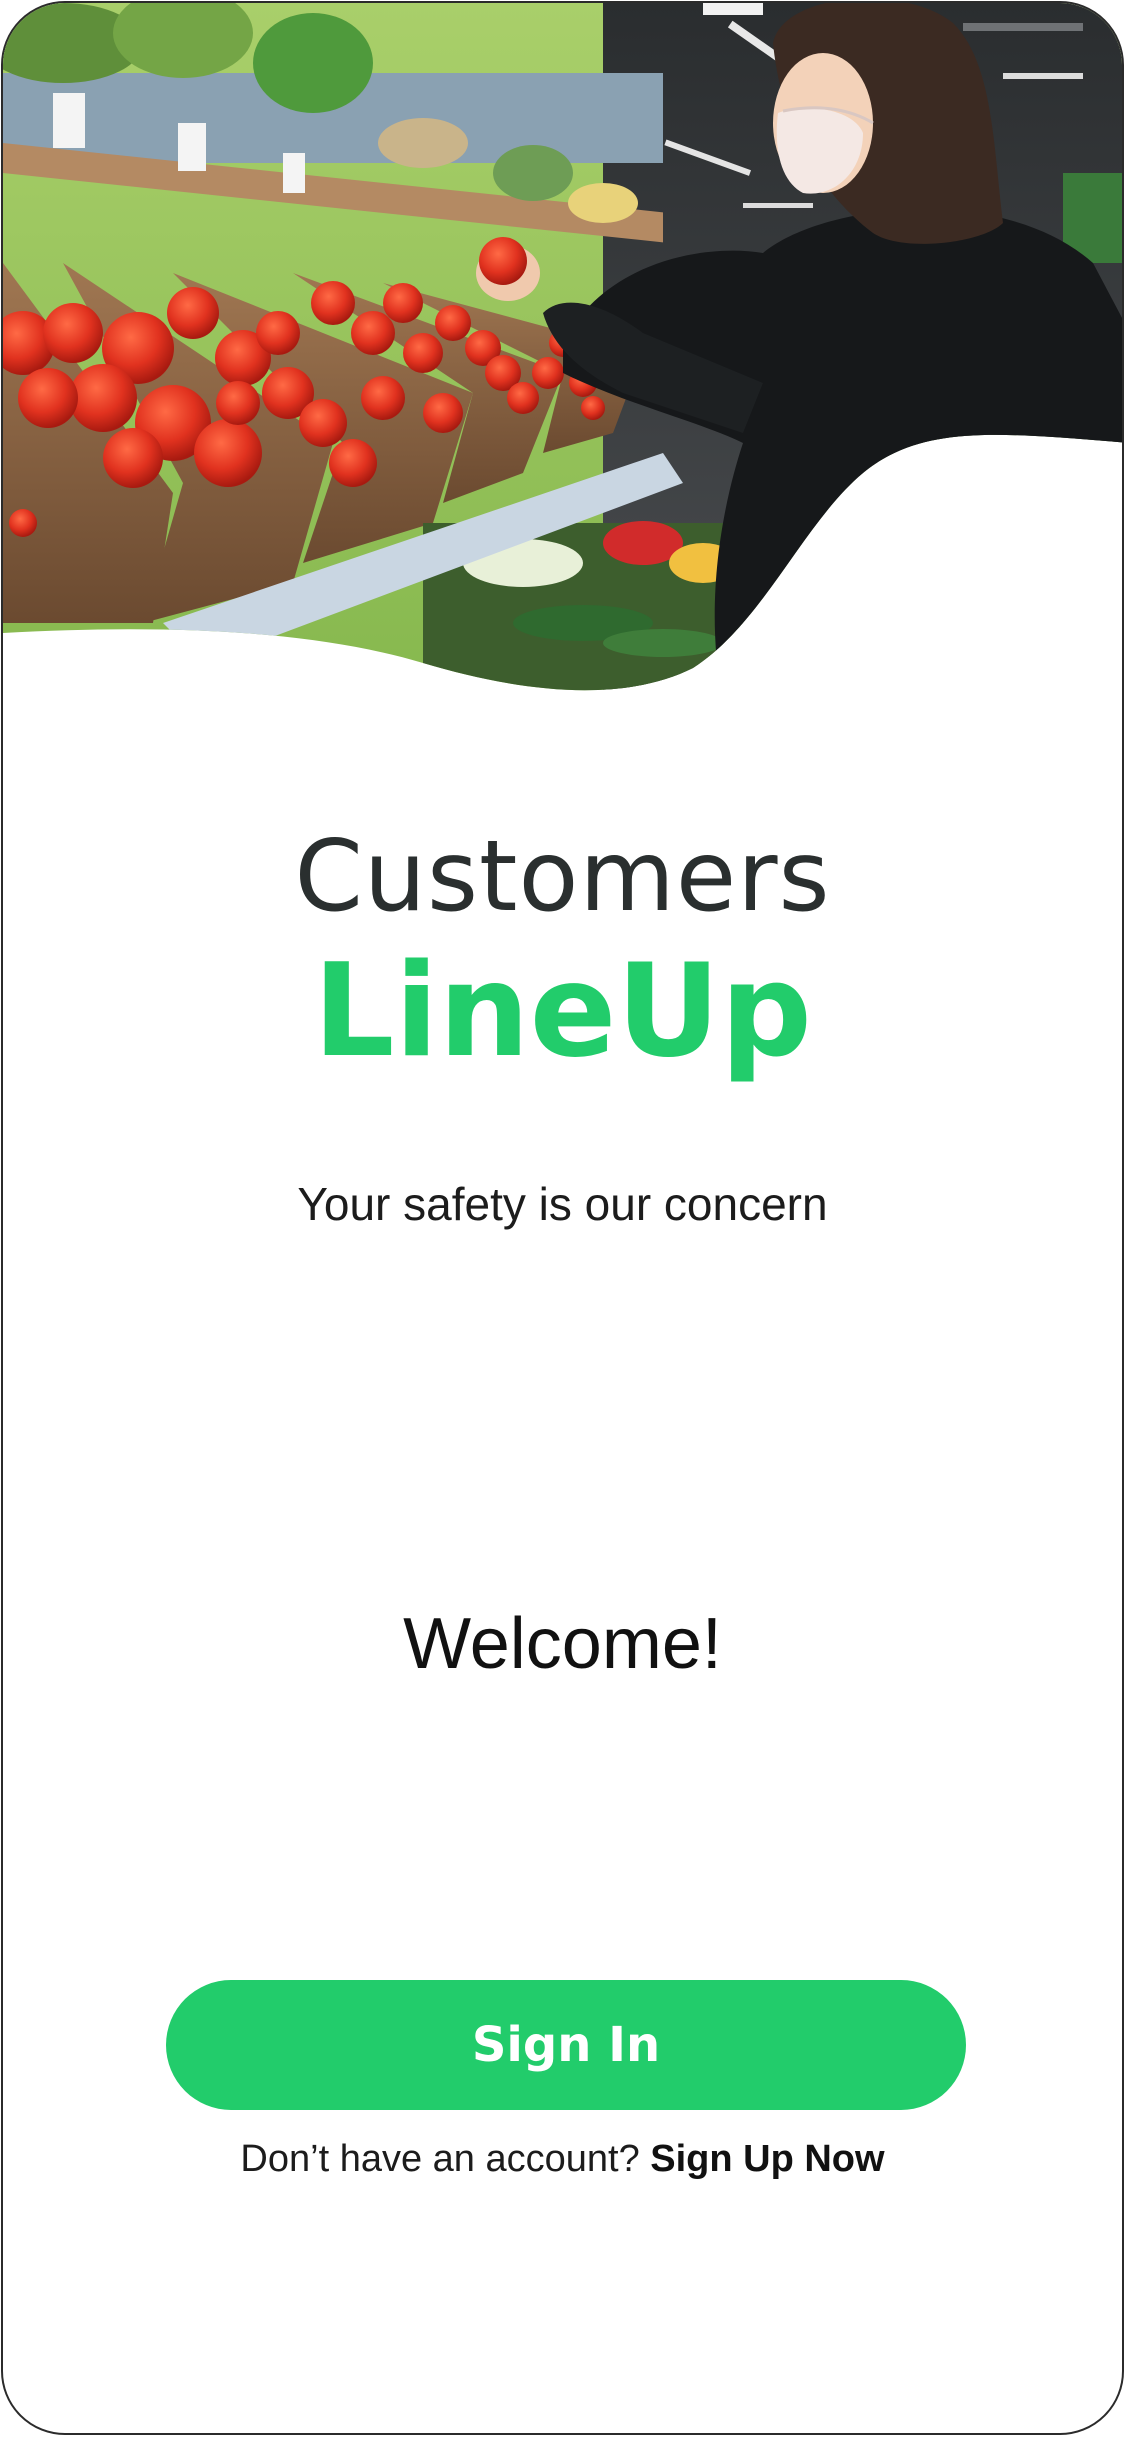 The height and width of the screenshot is (2439, 1127). What do you see at coordinates (562, 1011) in the screenshot?
I see `app-title-line2: LineUp` at bounding box center [562, 1011].